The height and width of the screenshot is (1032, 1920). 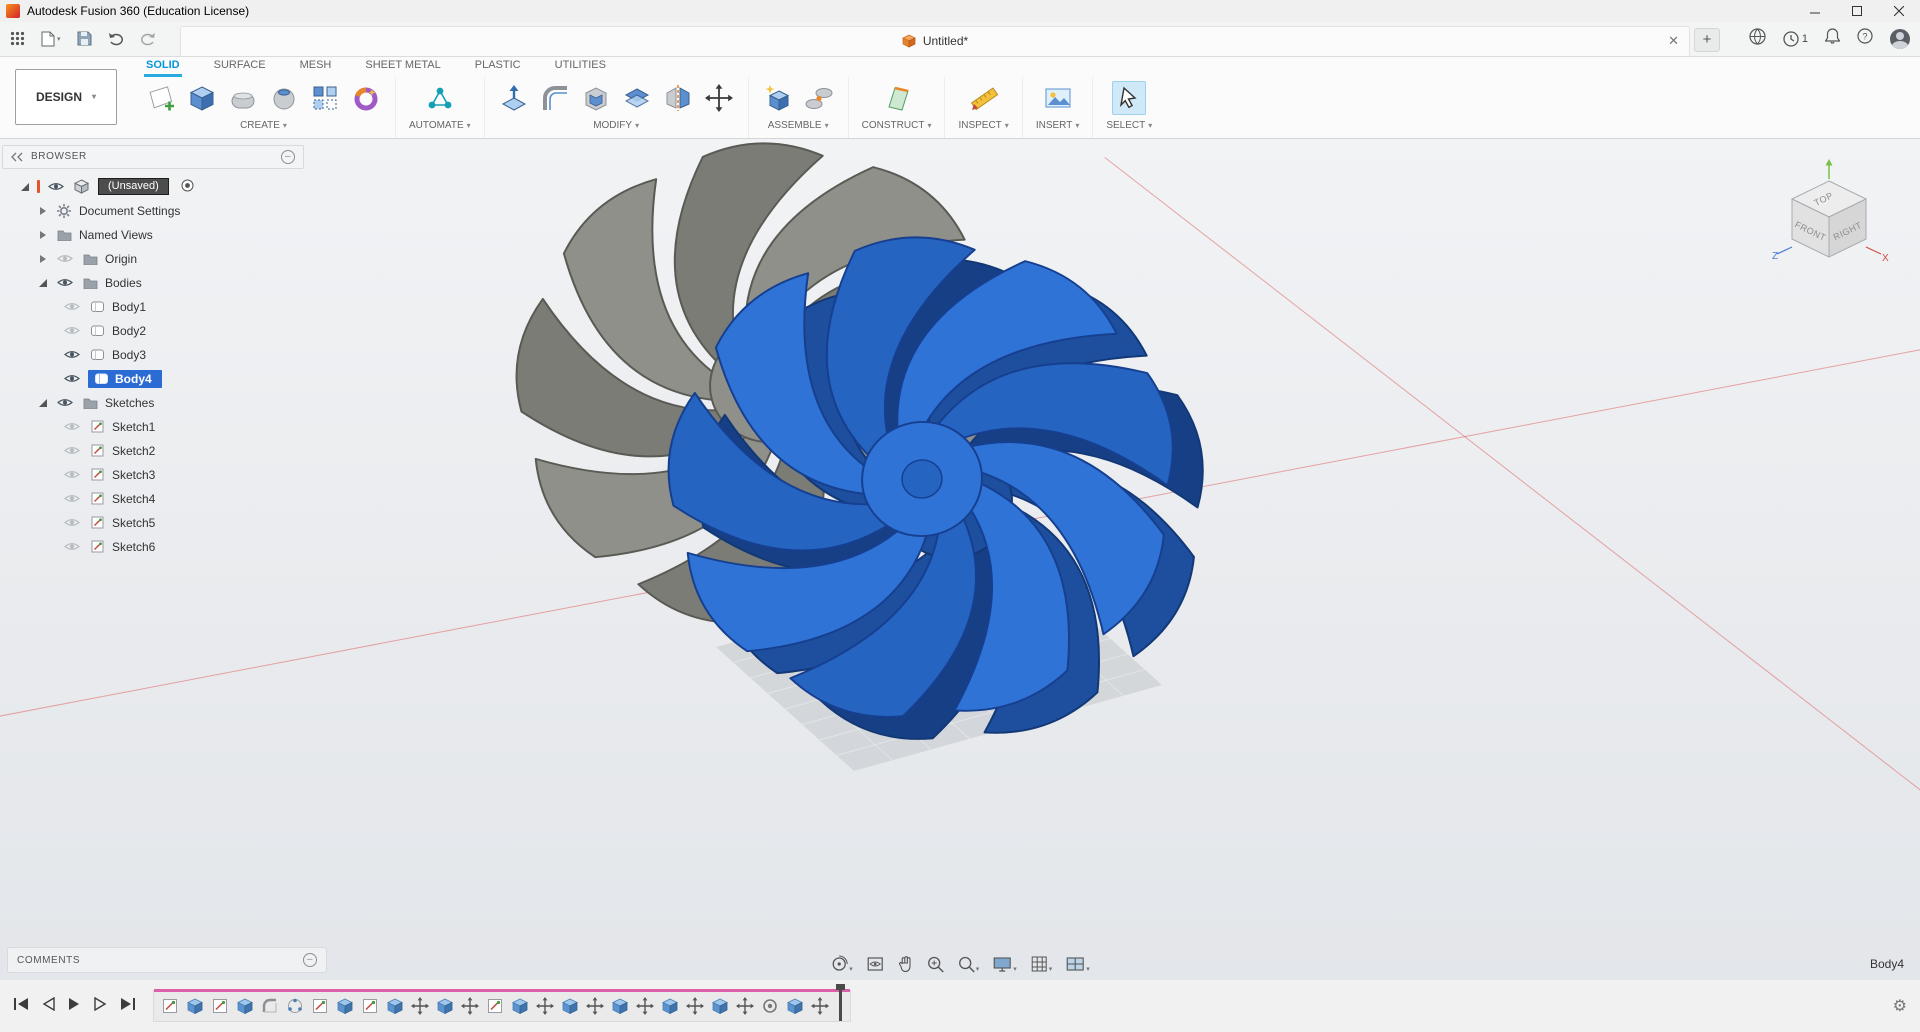 I want to click on offset-face-button, so click(x=637, y=98).